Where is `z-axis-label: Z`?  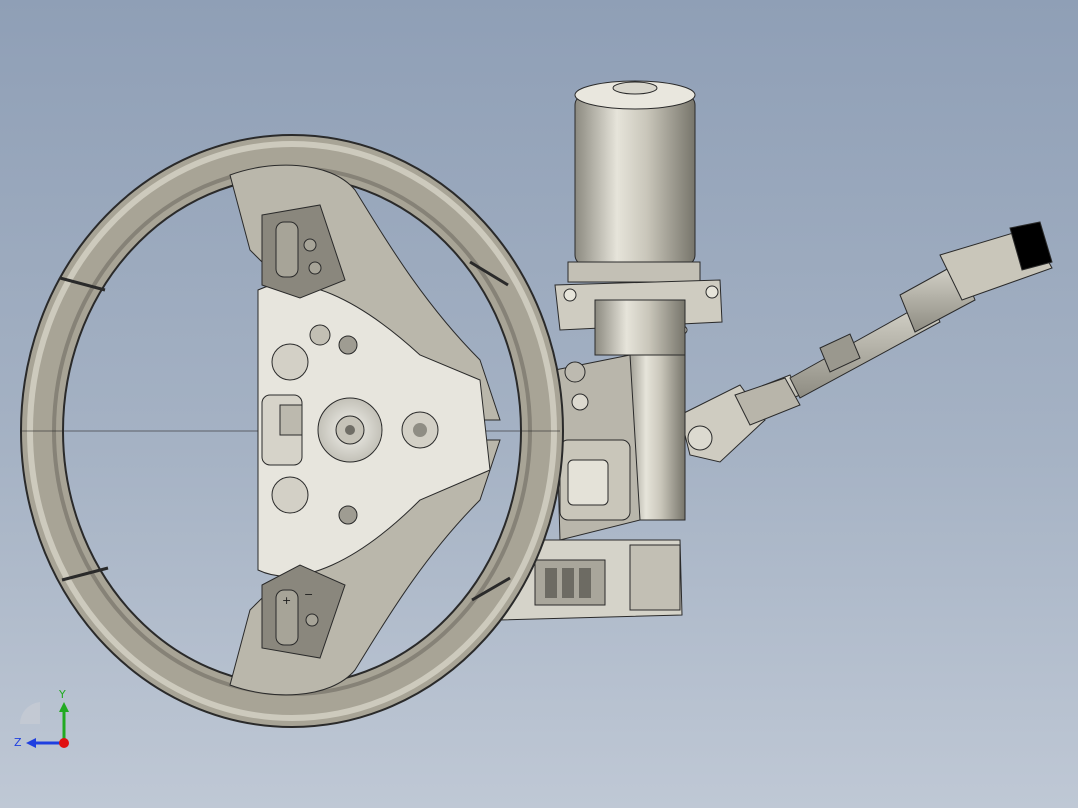 z-axis-label: Z is located at coordinates (18, 742).